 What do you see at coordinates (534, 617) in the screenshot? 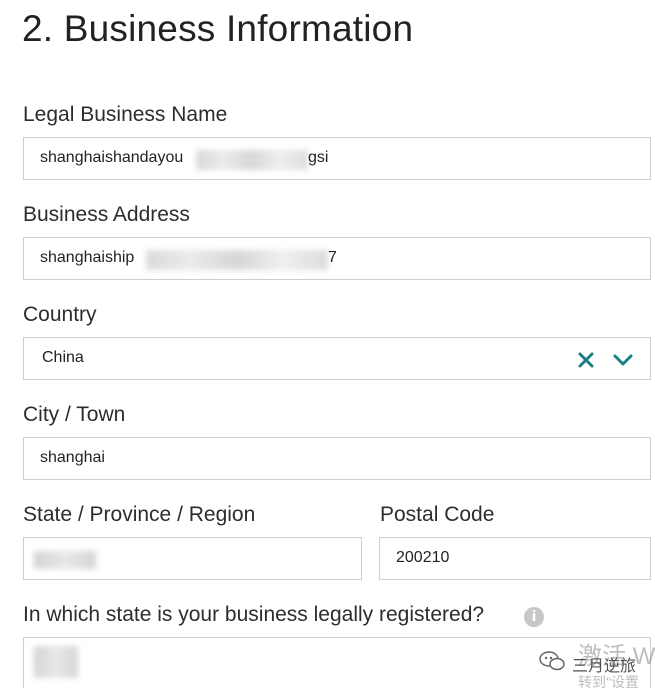
I see `info-icon: i` at bounding box center [534, 617].